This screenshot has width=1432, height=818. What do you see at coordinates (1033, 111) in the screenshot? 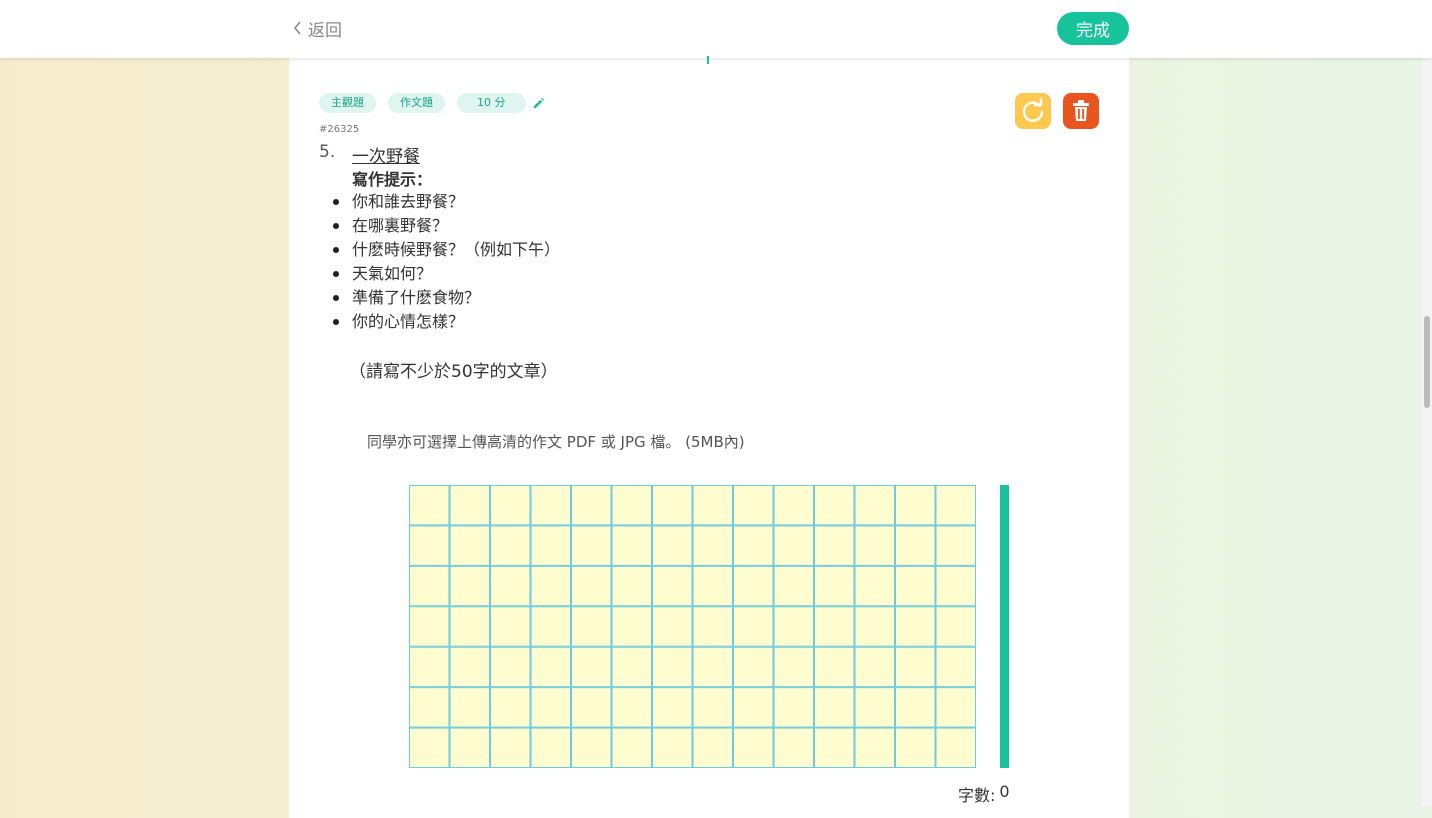
I see `refresh-button` at bounding box center [1033, 111].